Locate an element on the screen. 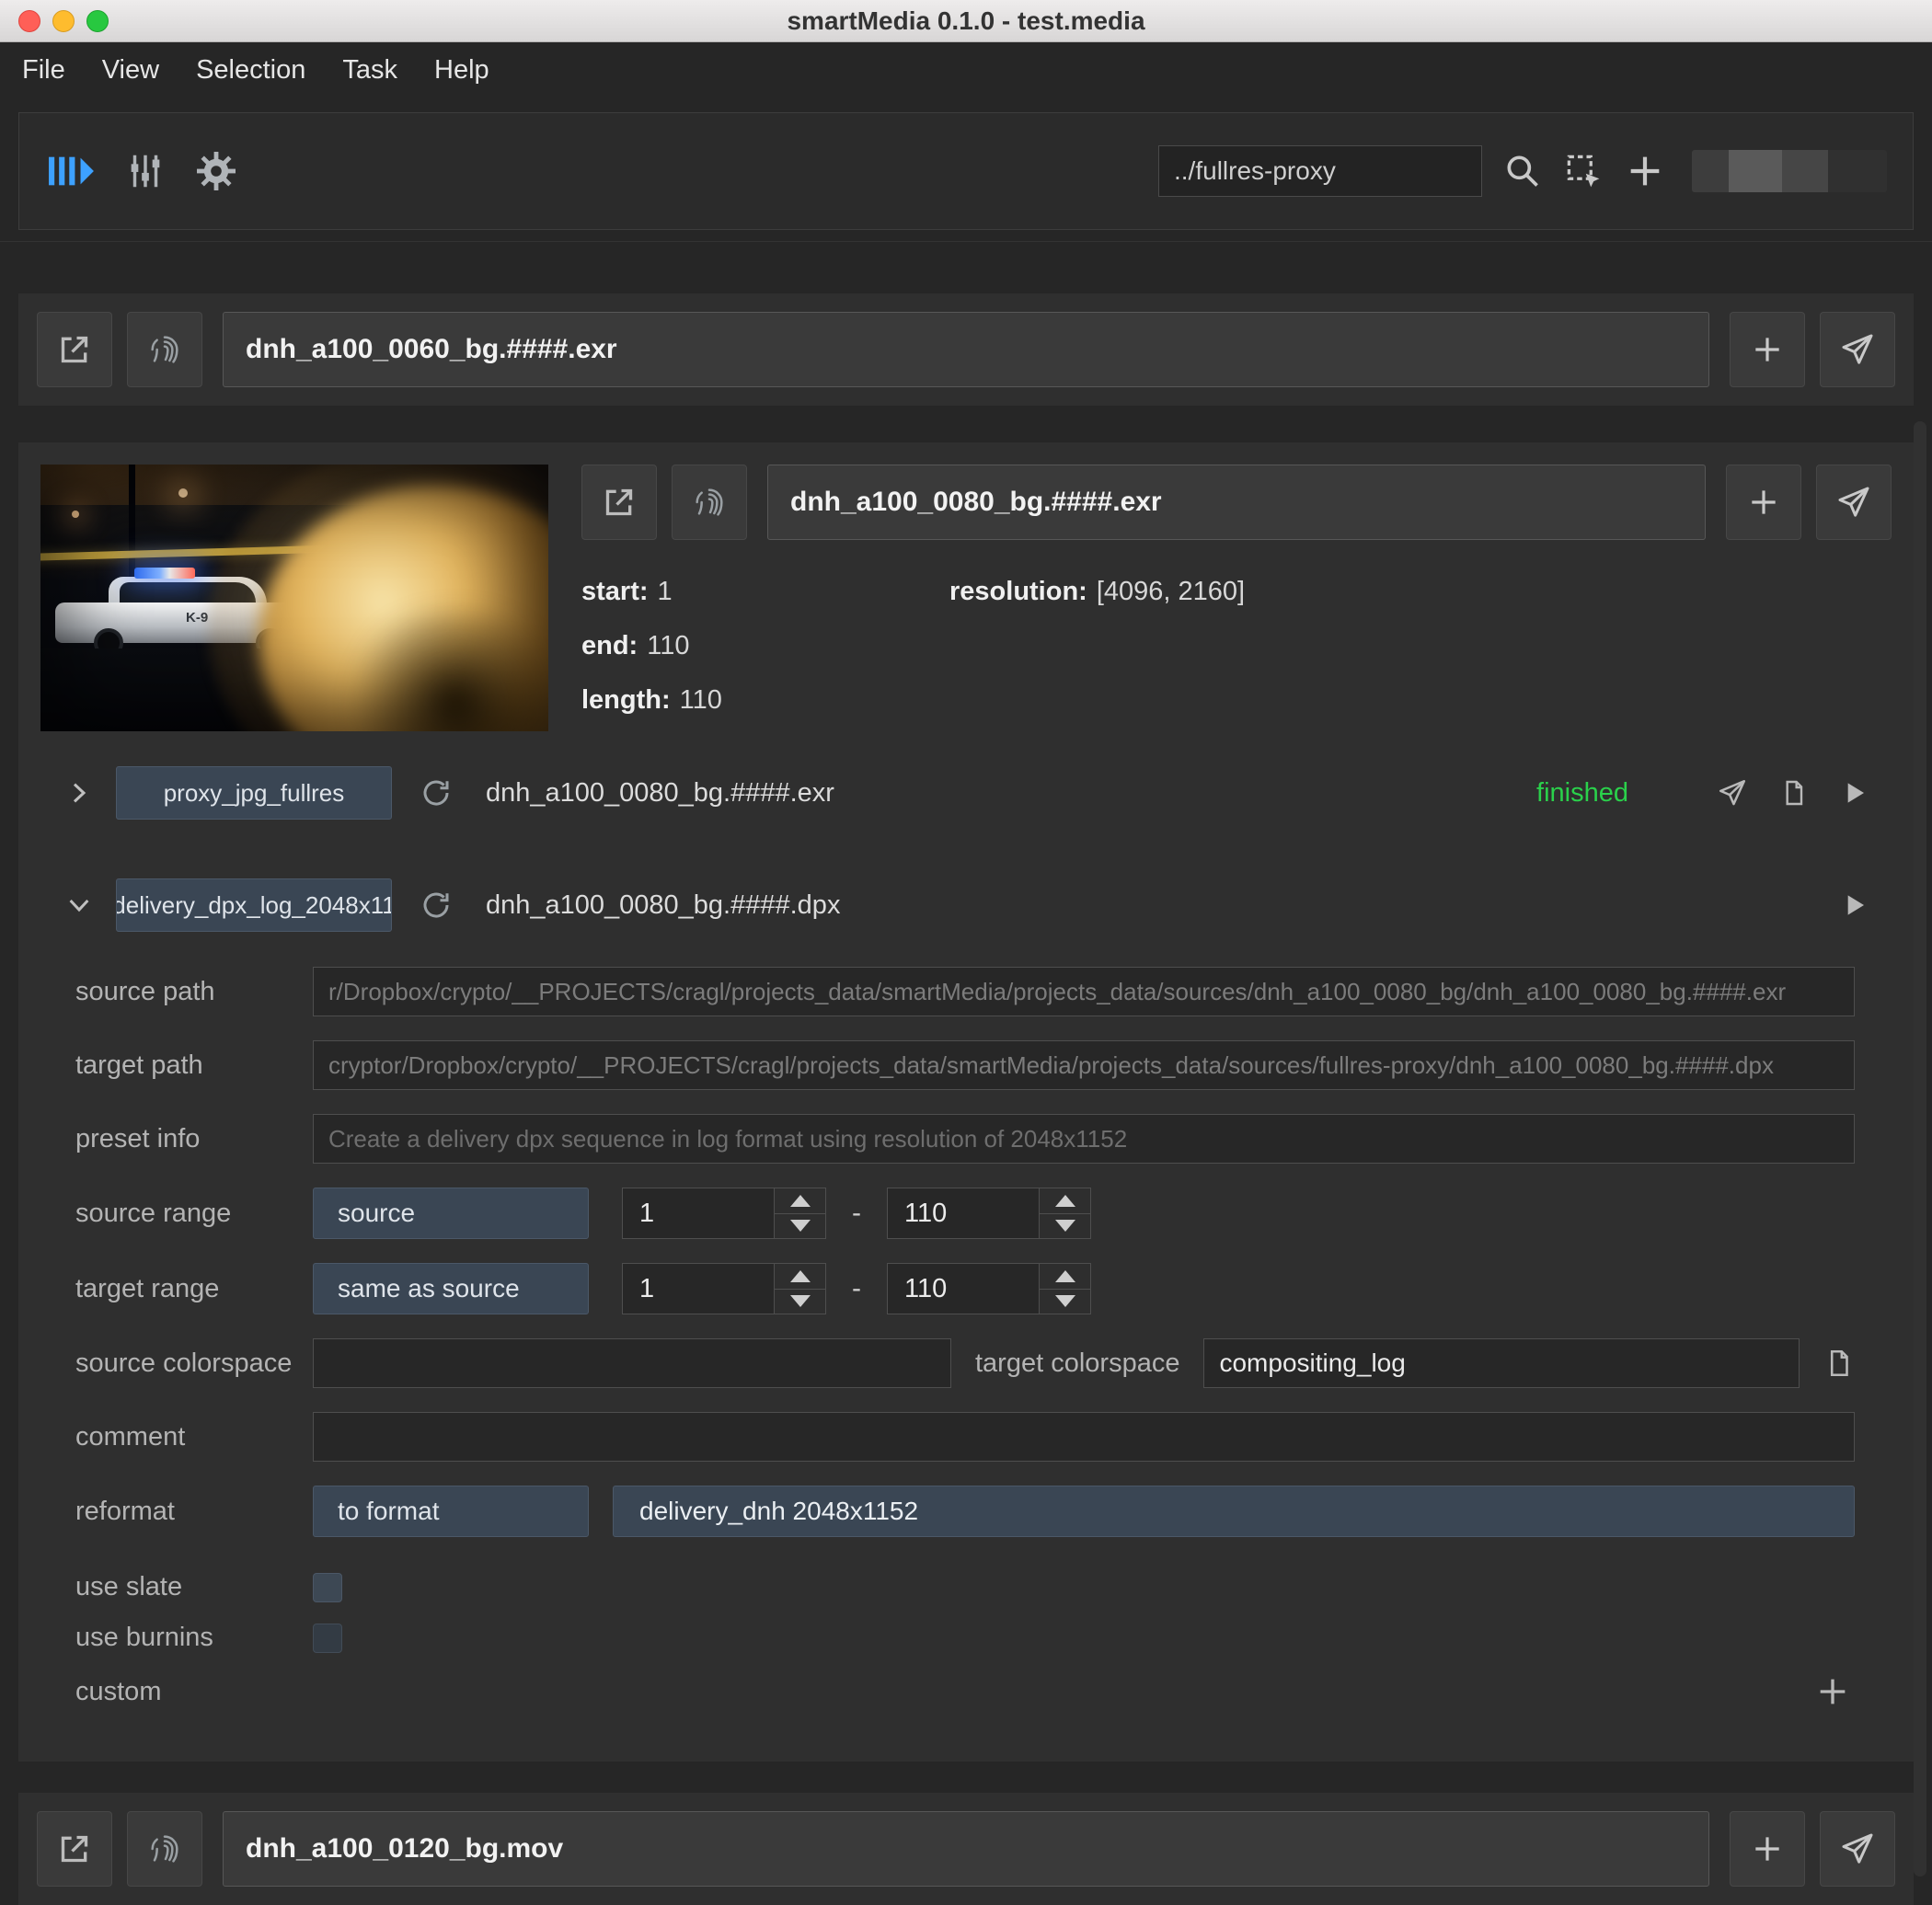  add-icon is located at coordinates (1645, 171).